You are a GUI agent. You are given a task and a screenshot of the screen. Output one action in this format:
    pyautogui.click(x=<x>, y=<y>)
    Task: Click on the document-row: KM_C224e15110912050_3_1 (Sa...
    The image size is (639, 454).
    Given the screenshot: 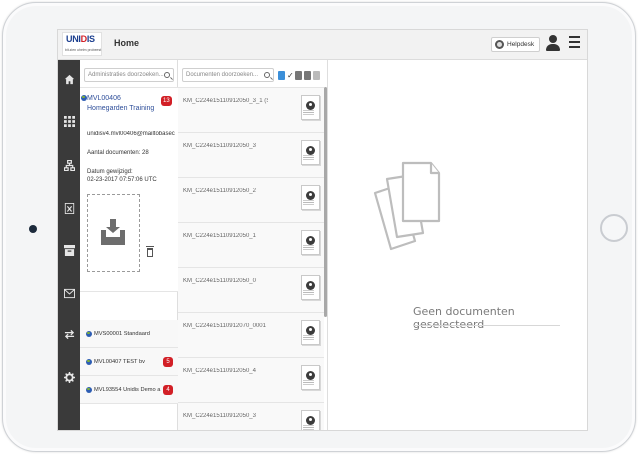 What is the action you would take?
    pyautogui.click(x=251, y=110)
    